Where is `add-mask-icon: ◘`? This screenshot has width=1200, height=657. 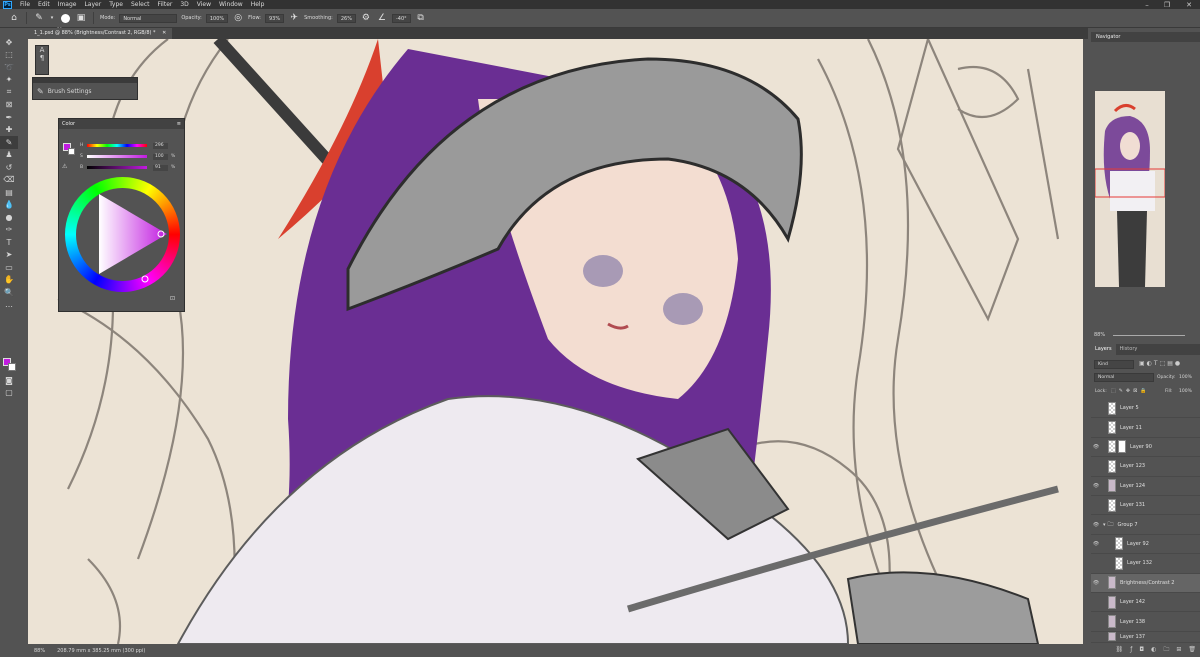
add-mask-icon: ◘ is located at coordinates (1141, 649).